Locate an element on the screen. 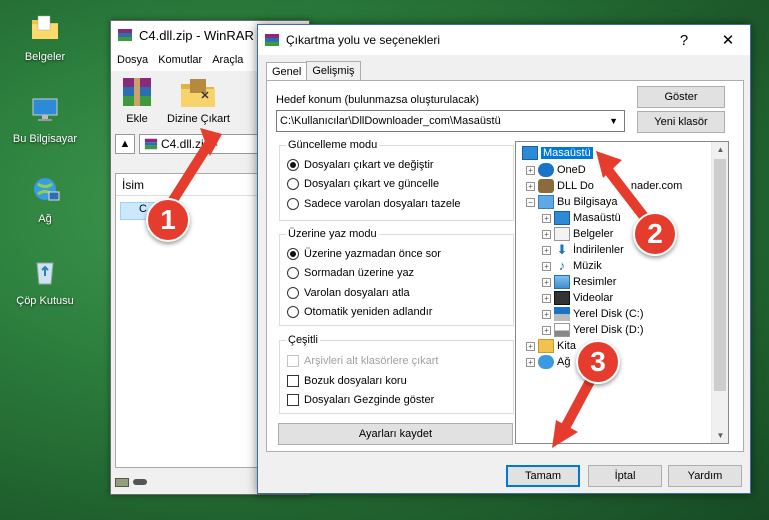 Image resolution: width=769 pixels, height=520 pixels. cancel-button: İptal is located at coordinates (625, 476).